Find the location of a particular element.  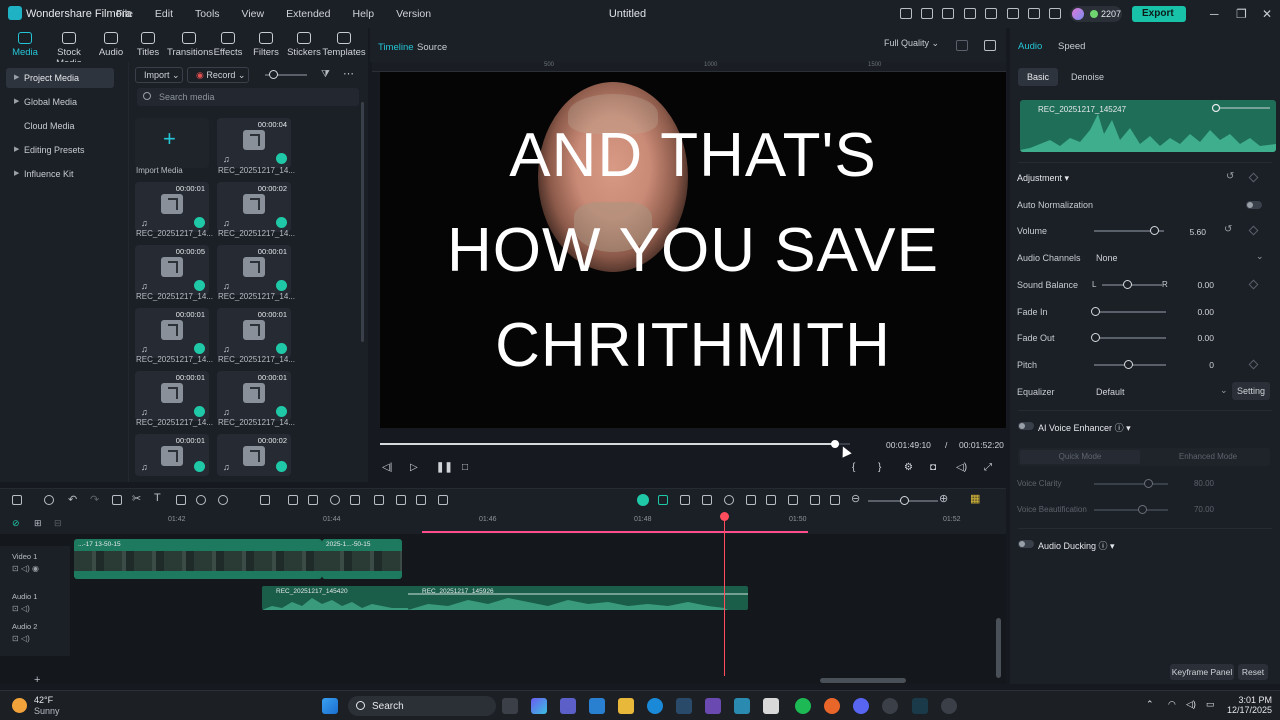

reset-icon: ↺ is located at coordinates (1230, 176).